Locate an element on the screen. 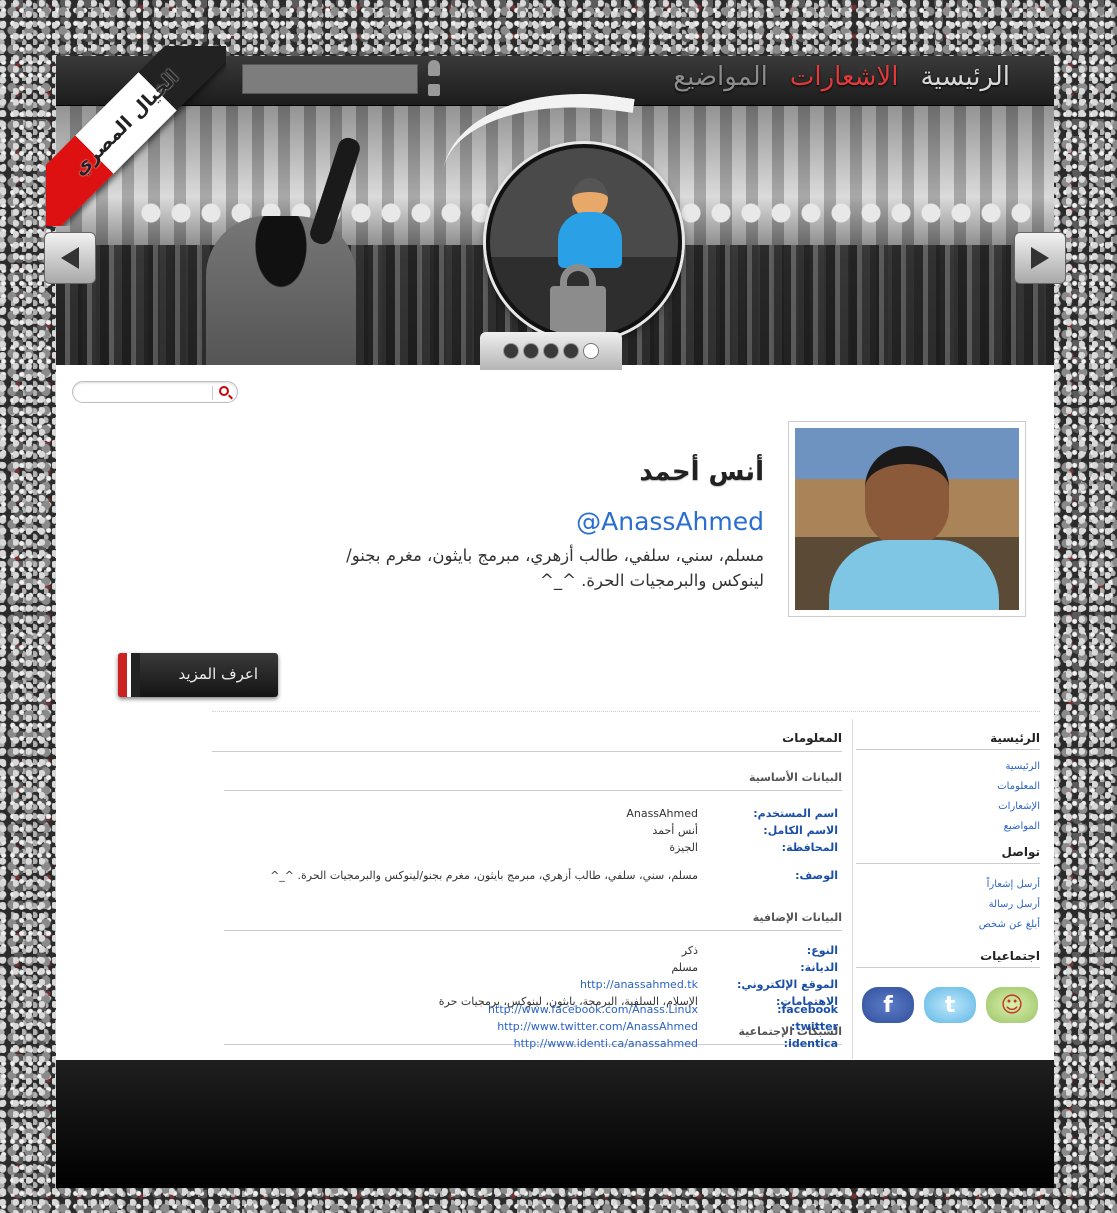  nav-notifications: الاشعارات is located at coordinates (844, 77).